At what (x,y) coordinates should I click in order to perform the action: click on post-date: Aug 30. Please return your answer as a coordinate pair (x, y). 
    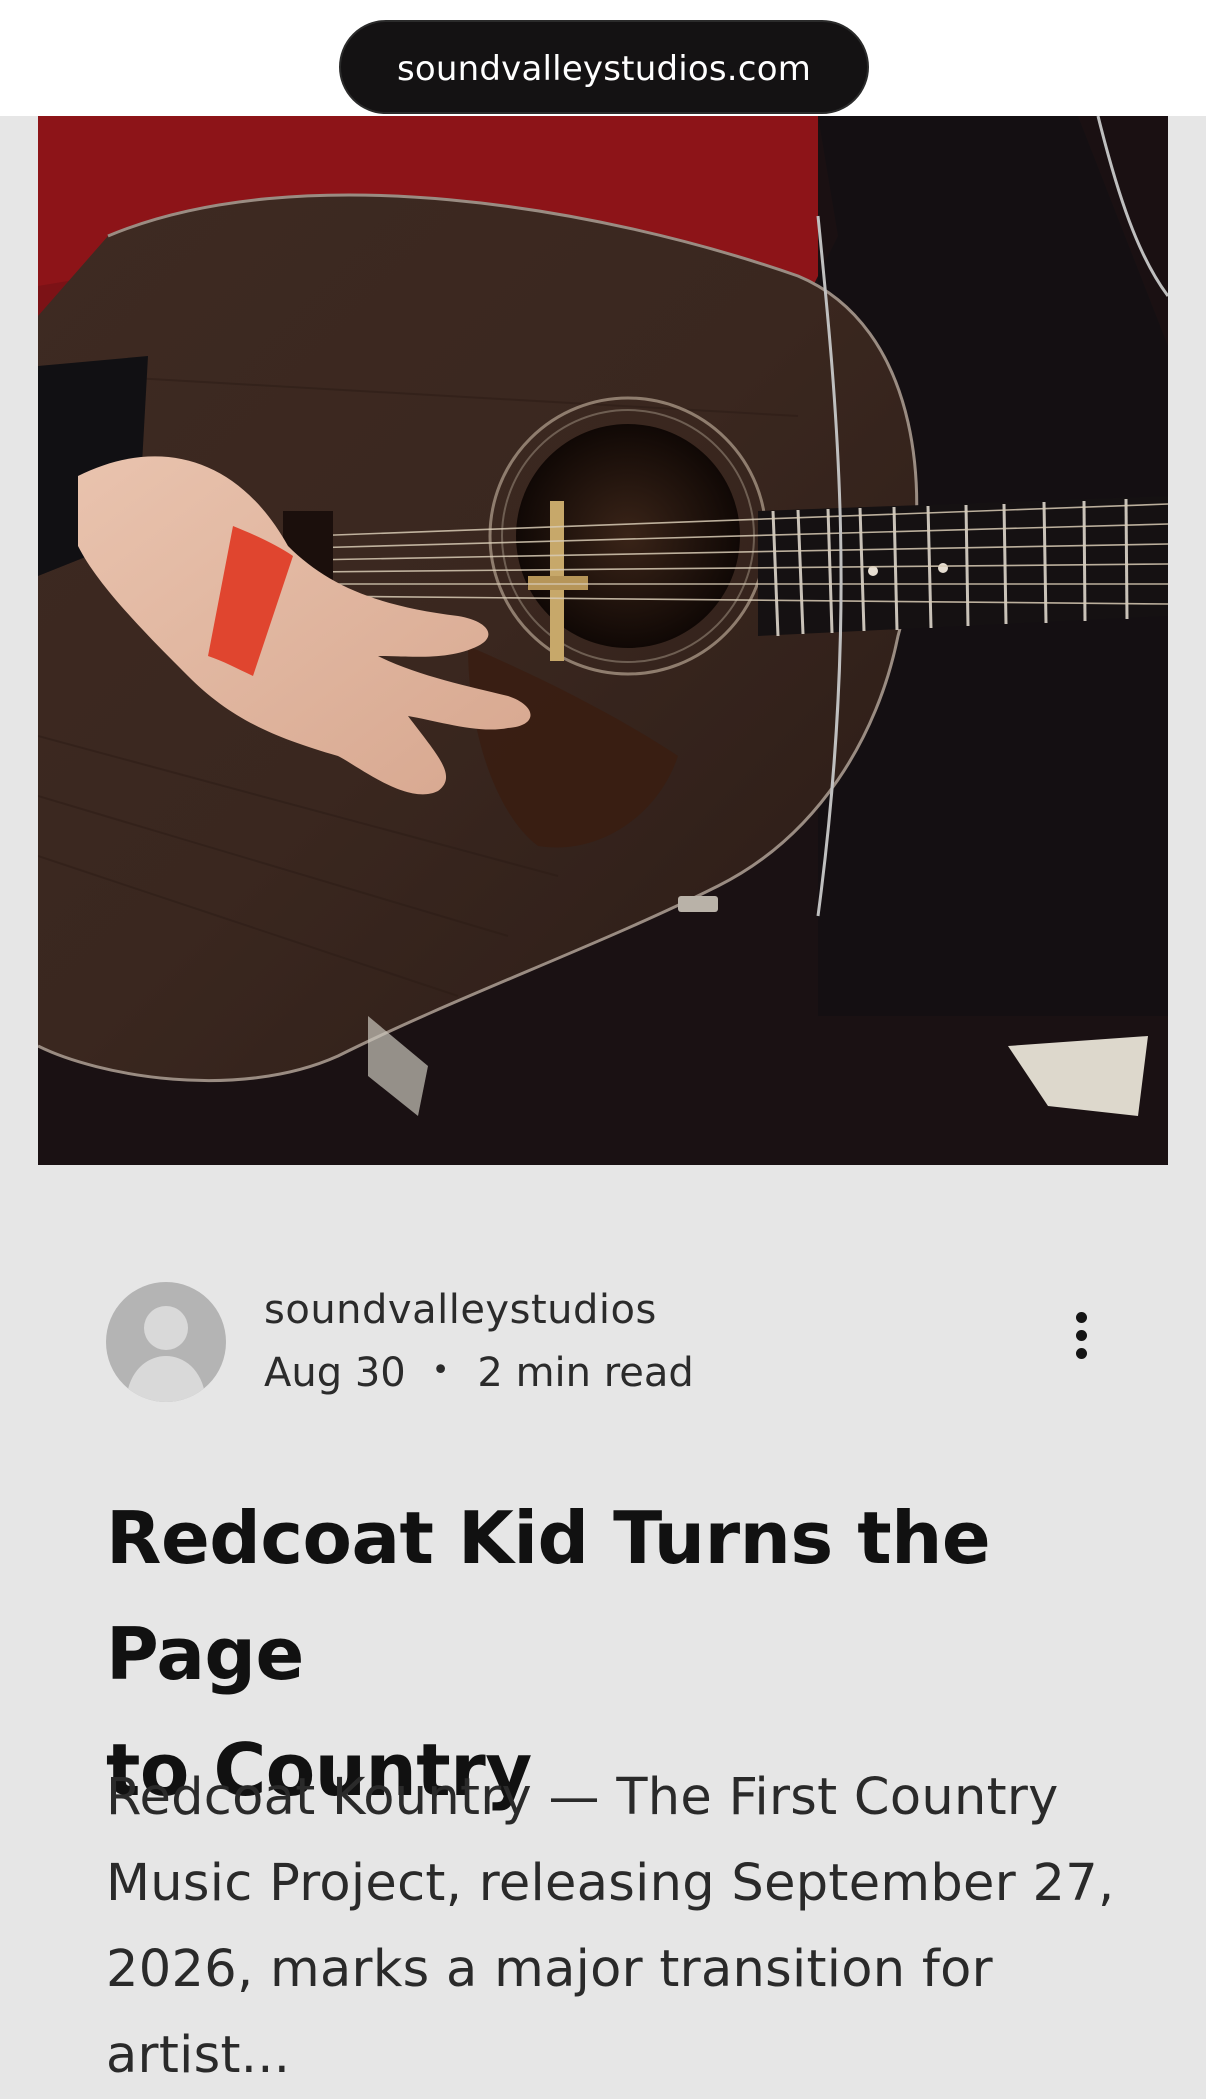
    Looking at the image, I should click on (335, 1373).